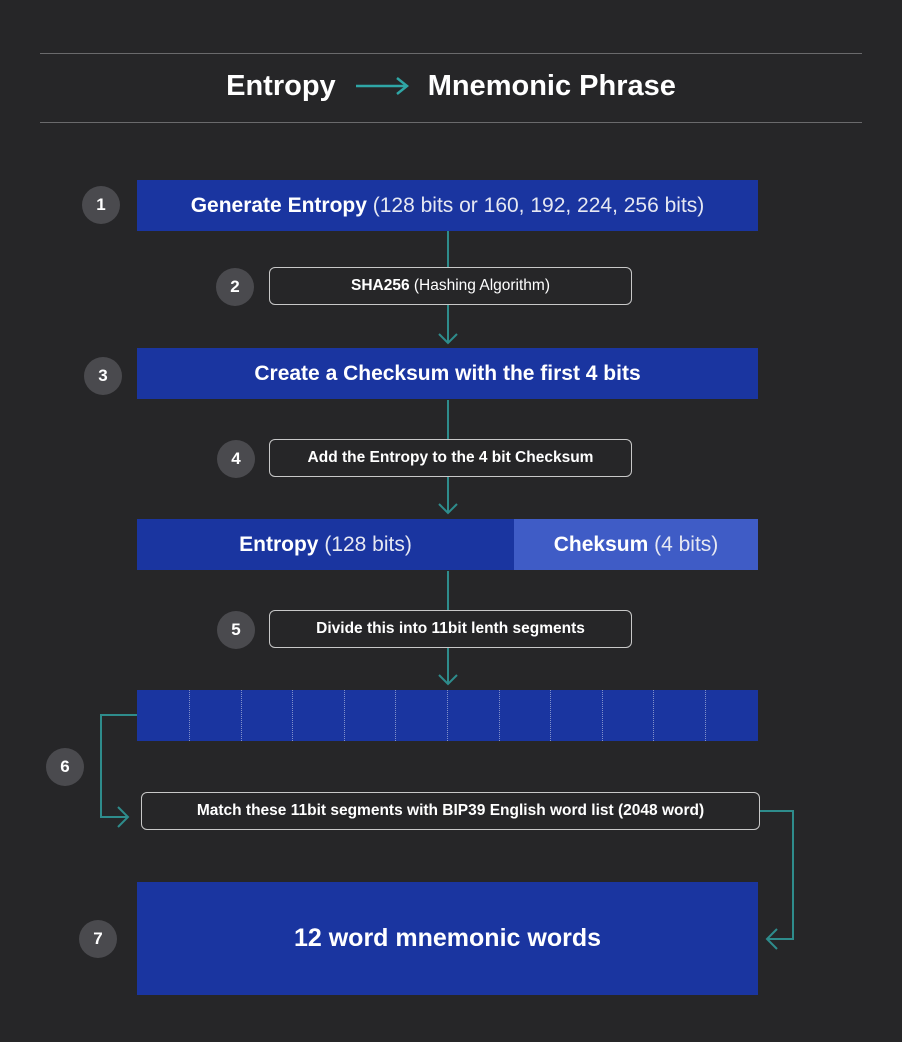 Image resolution: width=902 pixels, height=1042 pixels. Describe the element at coordinates (236, 630) in the screenshot. I see `step-5-badge: 5` at that location.